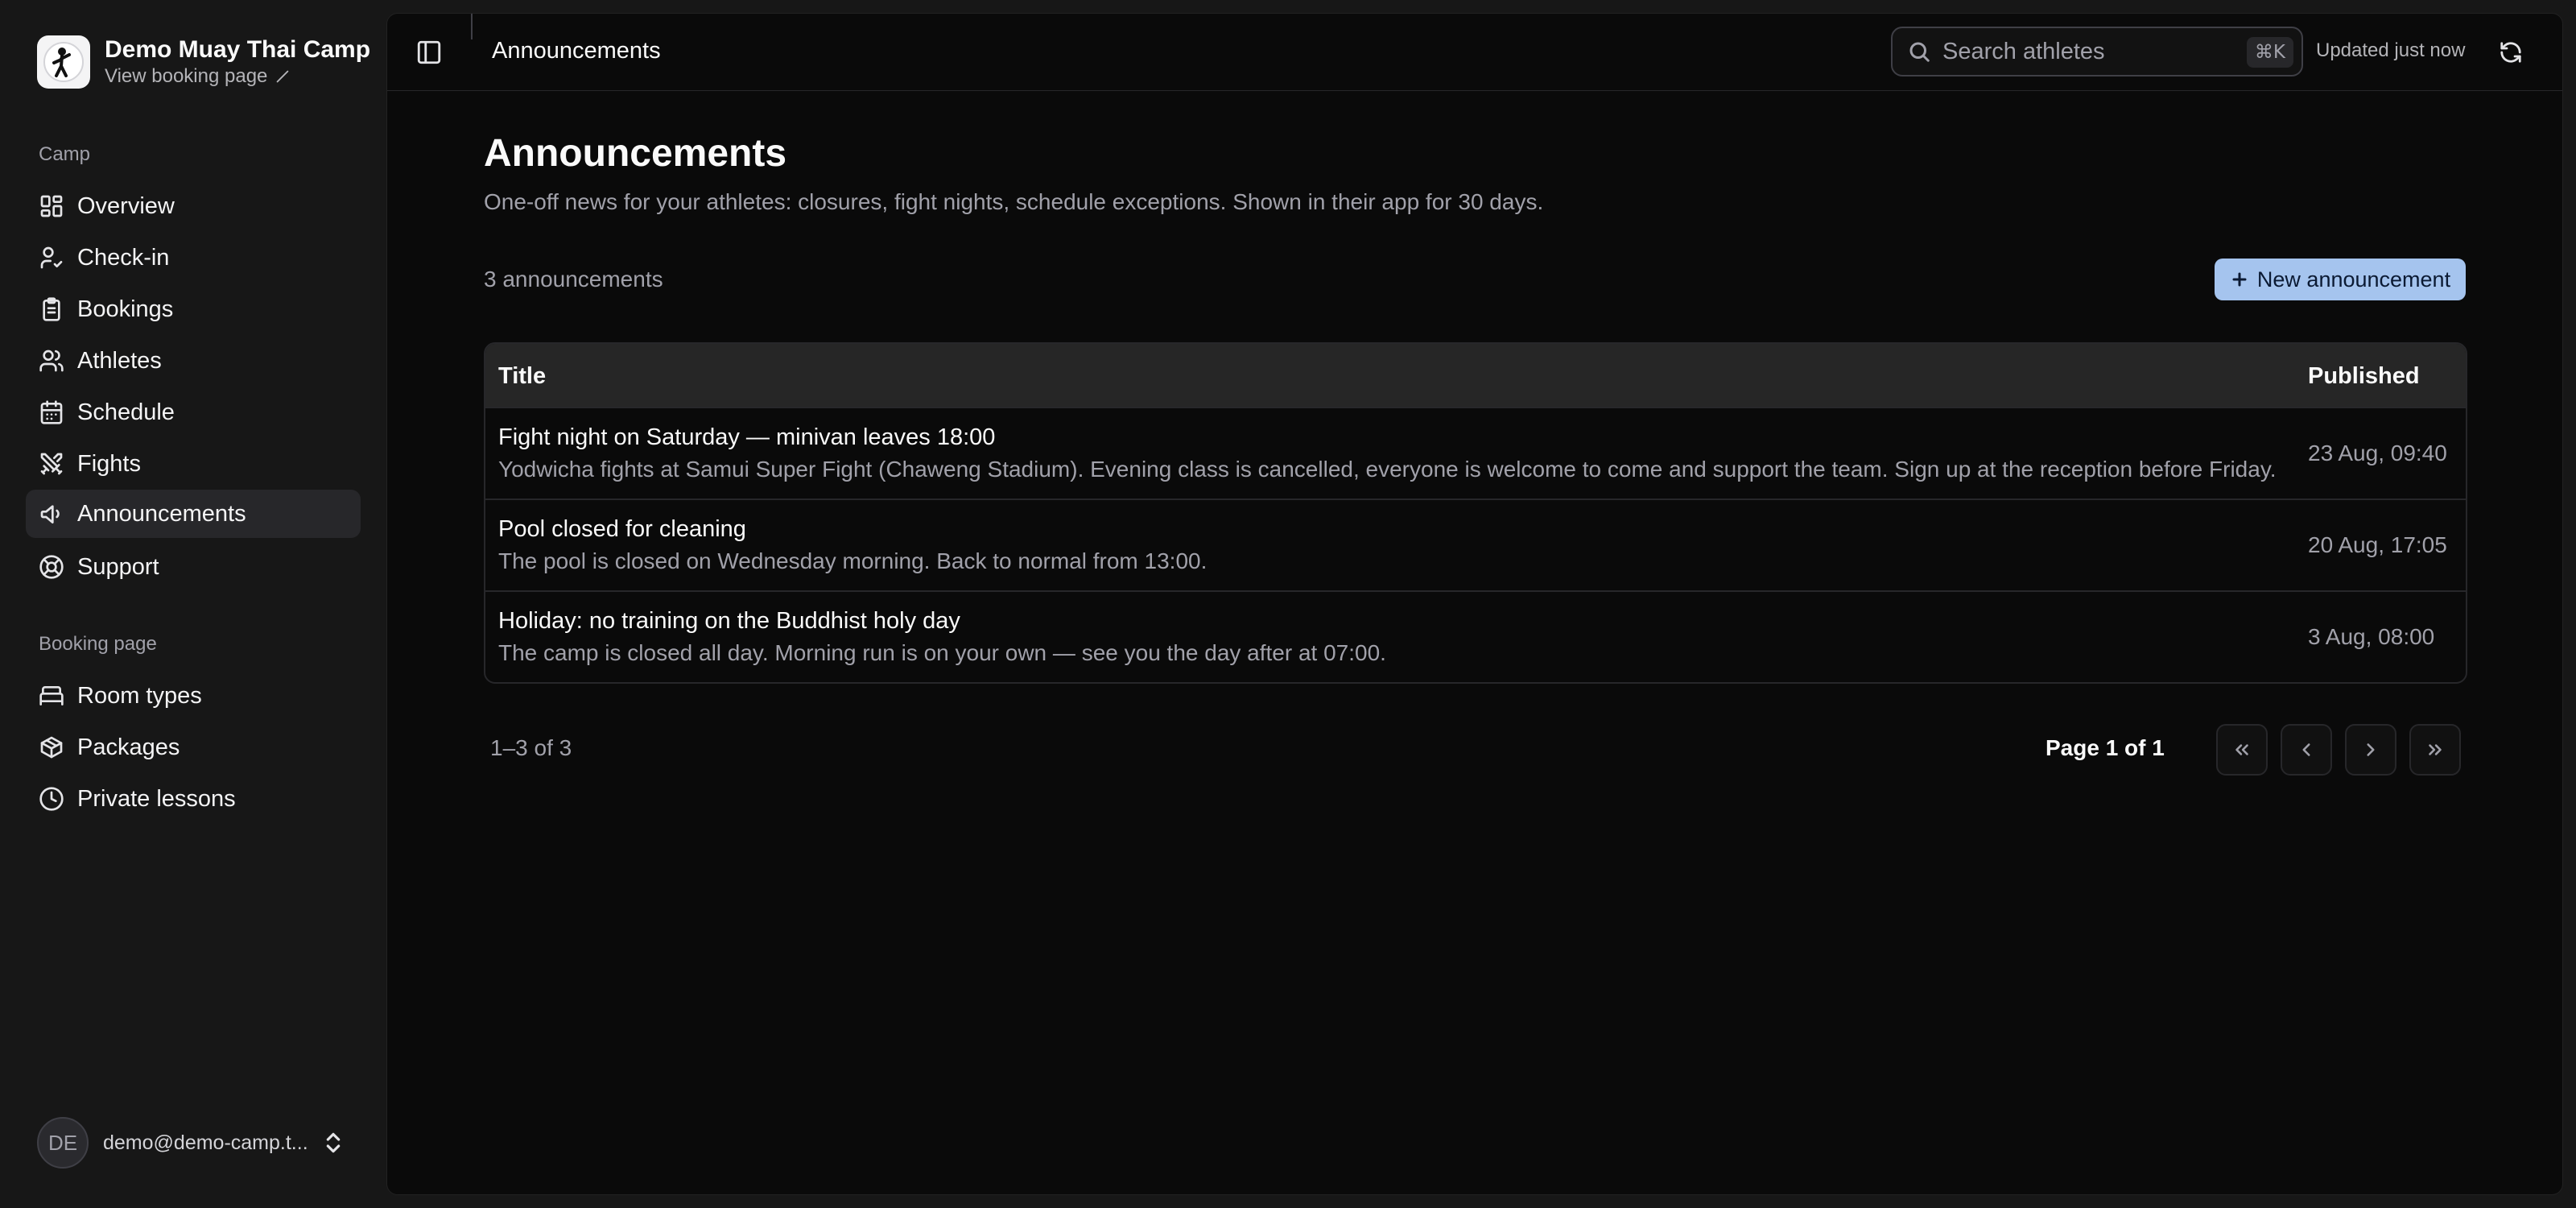 The height and width of the screenshot is (1208, 2576). Describe the element at coordinates (98, 644) in the screenshot. I see `group-label-booking-page: Booking page` at that location.